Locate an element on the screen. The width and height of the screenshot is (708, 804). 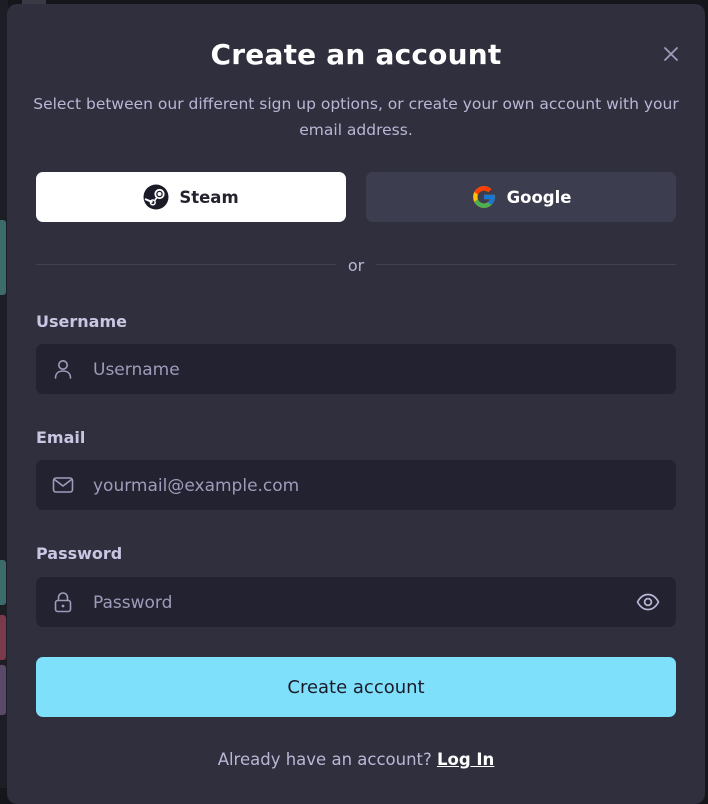
mail-icon is located at coordinates (63, 485).